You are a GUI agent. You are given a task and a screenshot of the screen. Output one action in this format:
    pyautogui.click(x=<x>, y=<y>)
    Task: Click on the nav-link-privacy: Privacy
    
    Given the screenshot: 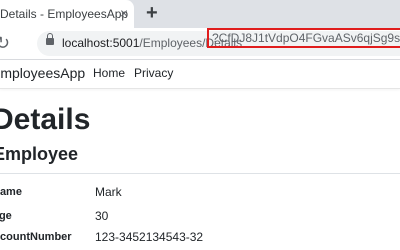 What is the action you would take?
    pyautogui.click(x=153, y=73)
    